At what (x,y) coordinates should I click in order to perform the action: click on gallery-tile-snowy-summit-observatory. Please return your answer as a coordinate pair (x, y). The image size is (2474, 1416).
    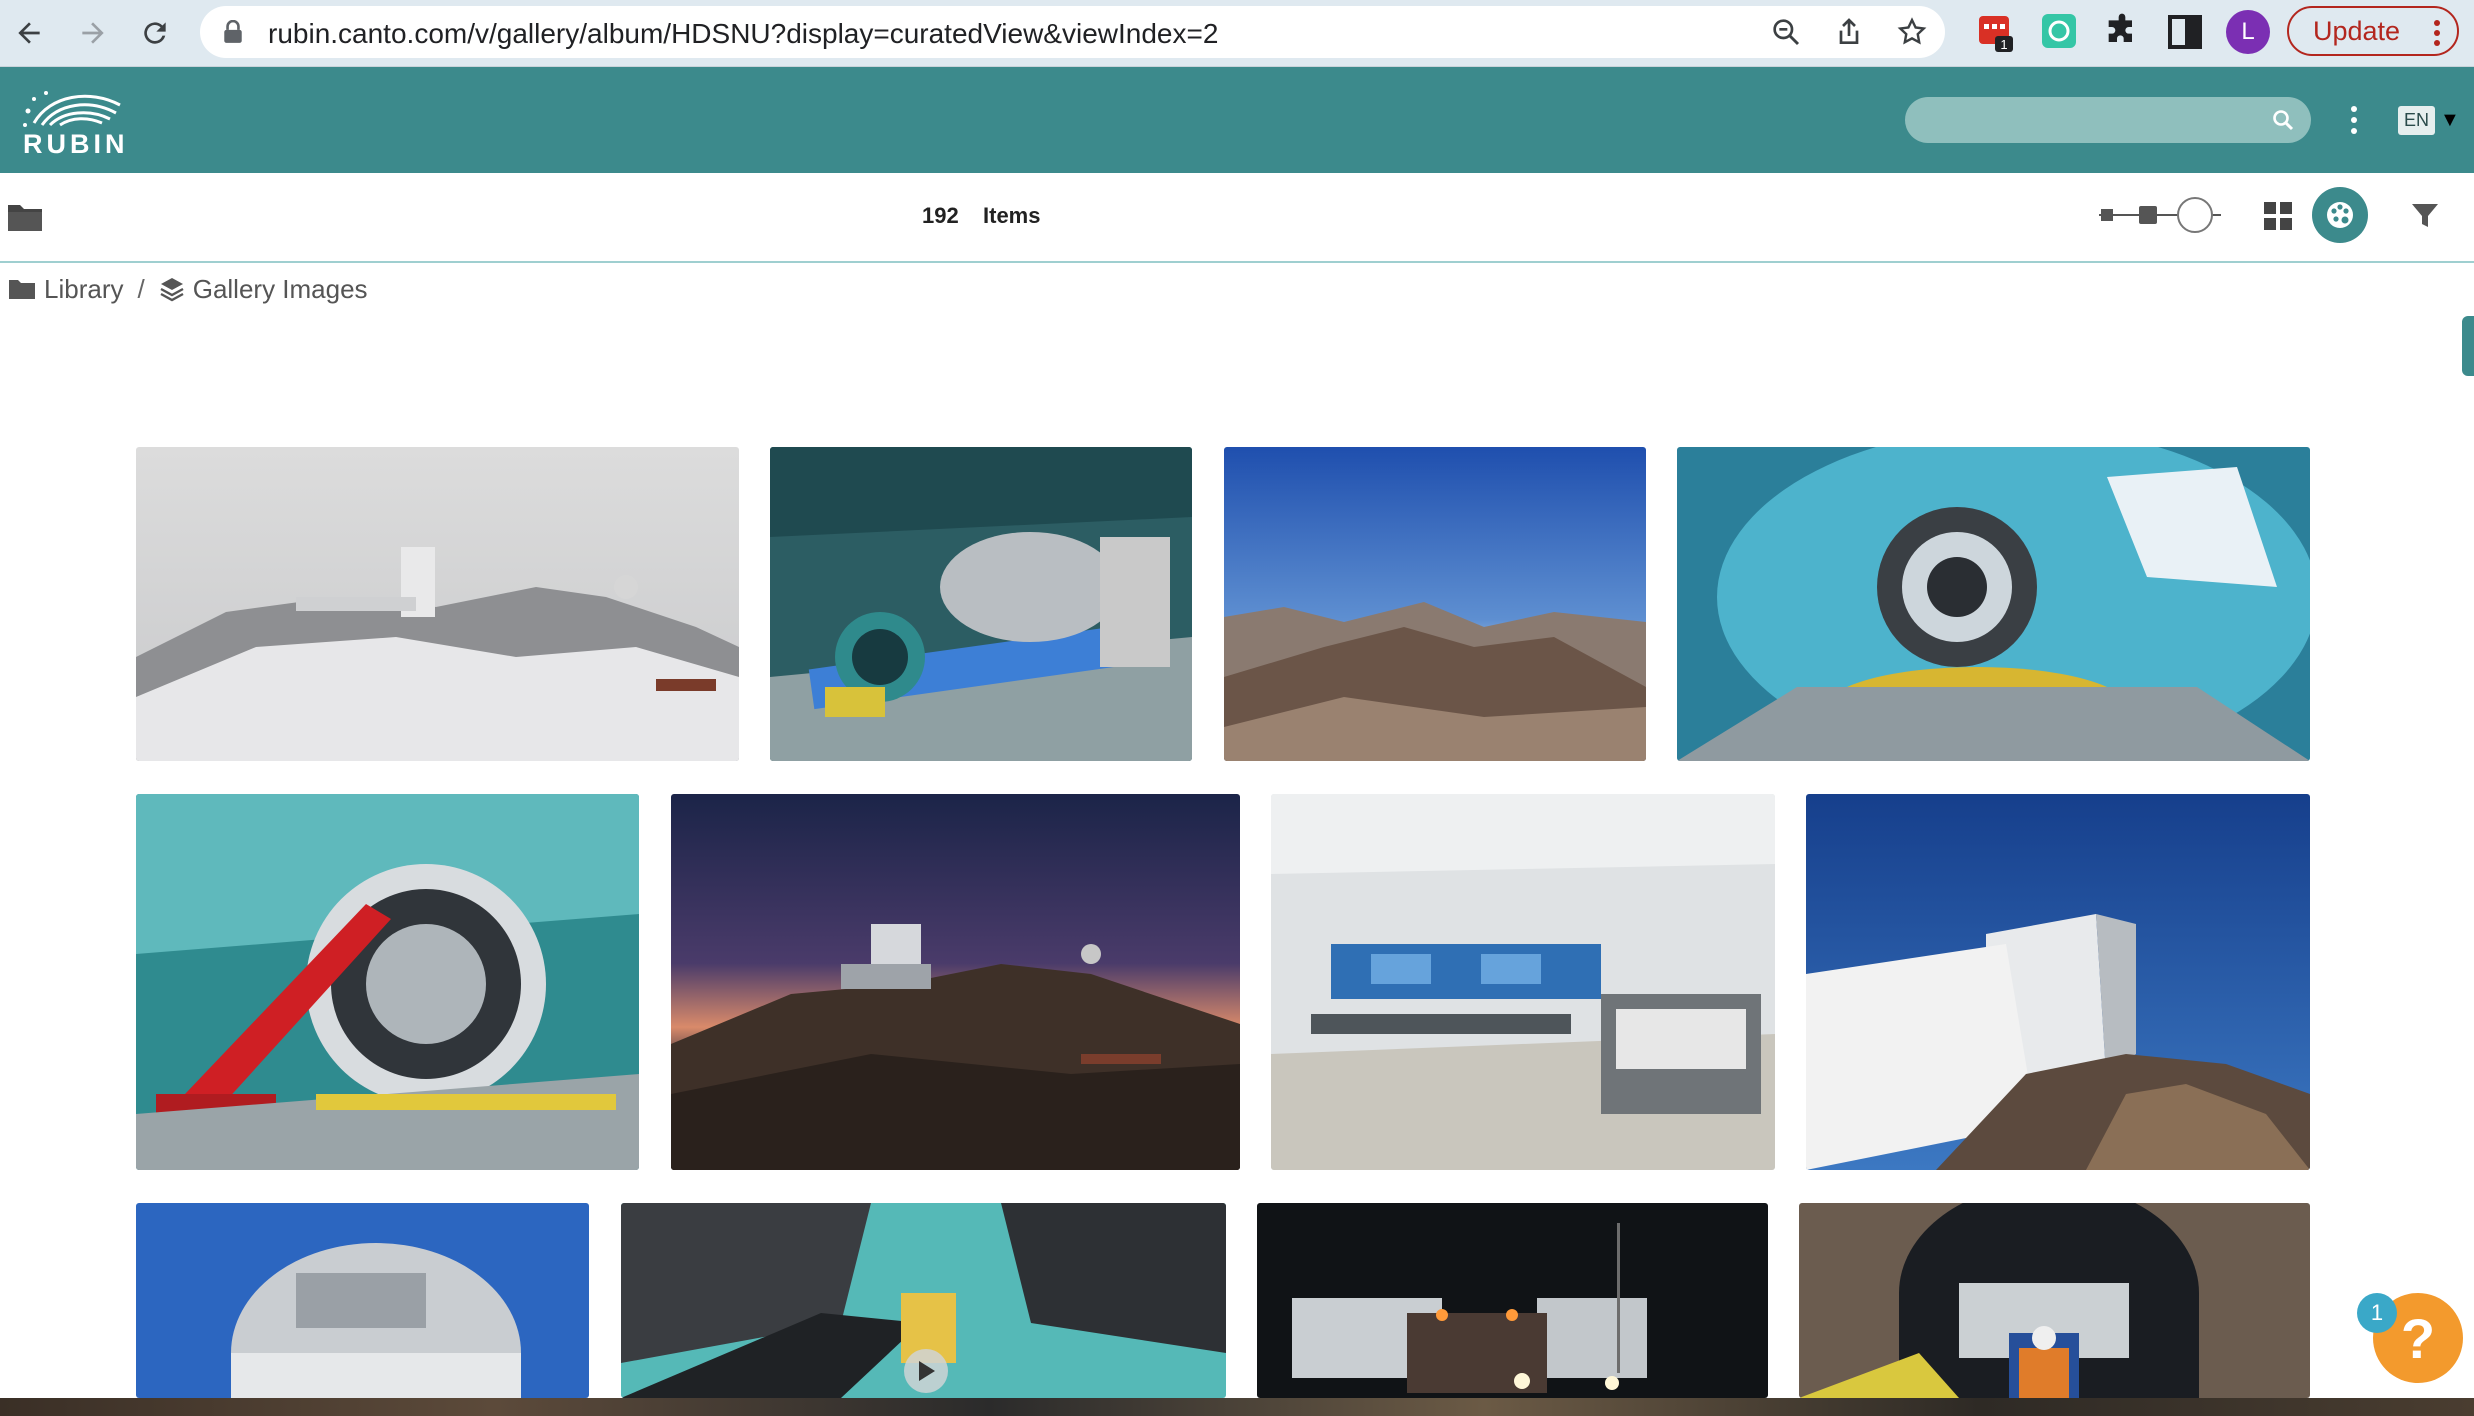
    Looking at the image, I should click on (437, 604).